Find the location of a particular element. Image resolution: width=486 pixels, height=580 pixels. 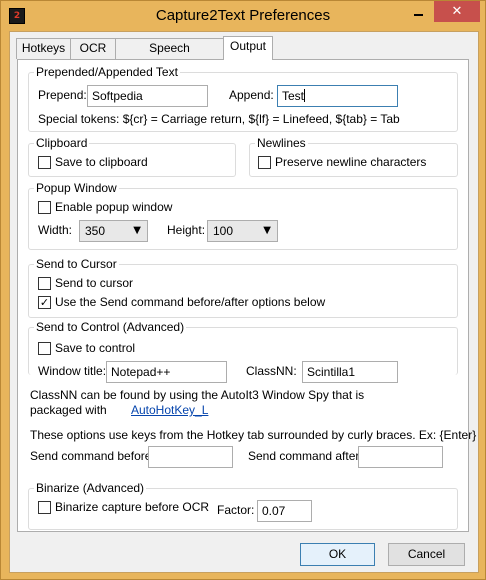

preserve-newlines-box is located at coordinates (264, 162).